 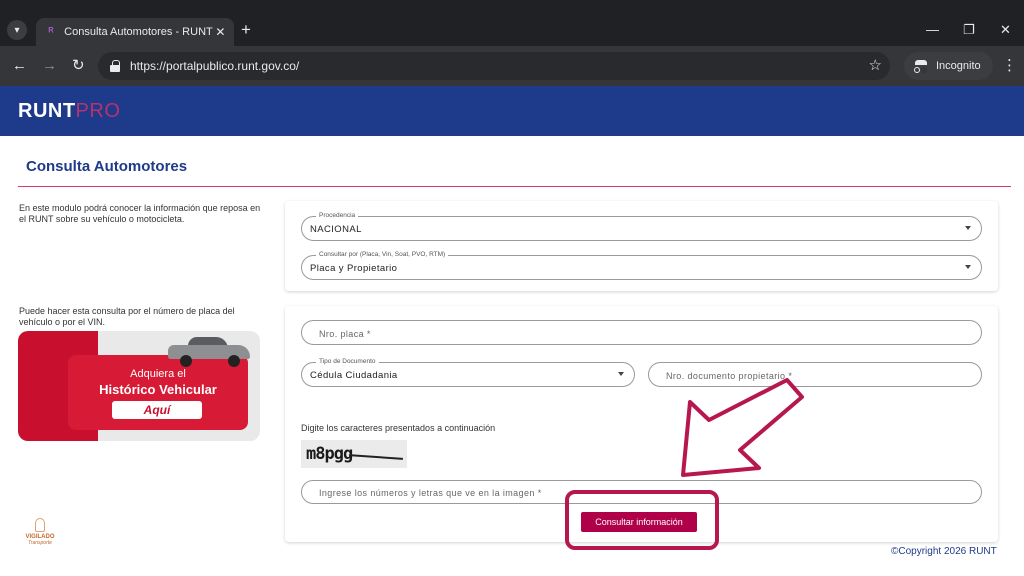 What do you see at coordinates (47, 111) in the screenshot?
I see `logo-primary: RUNT` at bounding box center [47, 111].